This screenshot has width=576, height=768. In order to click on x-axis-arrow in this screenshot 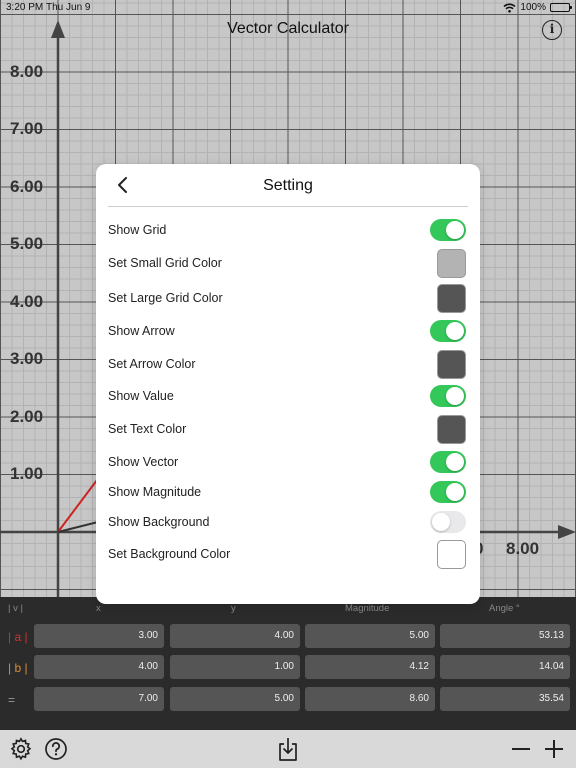, I will do `click(567, 532)`.